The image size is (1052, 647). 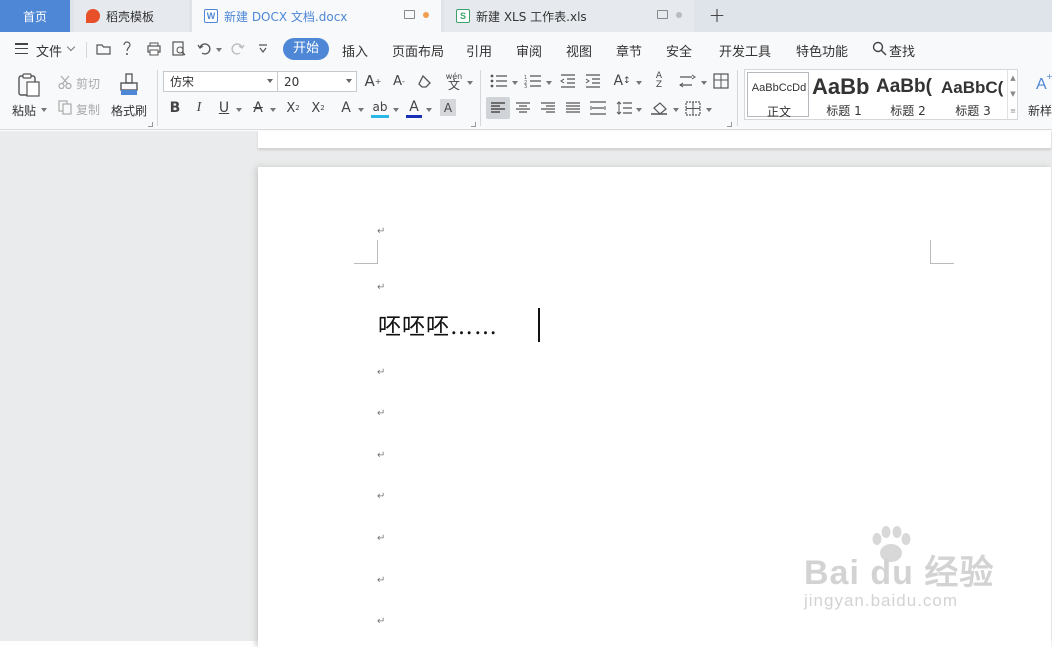 I want to click on borders-icon, so click(x=693, y=108).